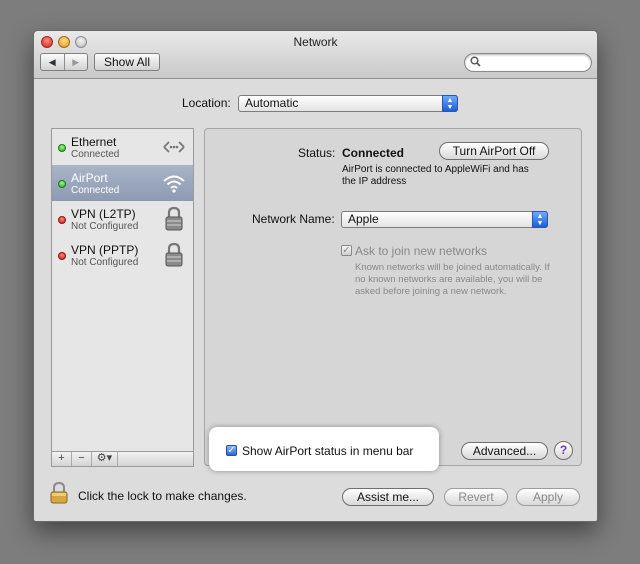 Image resolution: width=640 pixels, height=564 pixels. I want to click on service-list-toolbar: + − ⚙▾, so click(122, 459).